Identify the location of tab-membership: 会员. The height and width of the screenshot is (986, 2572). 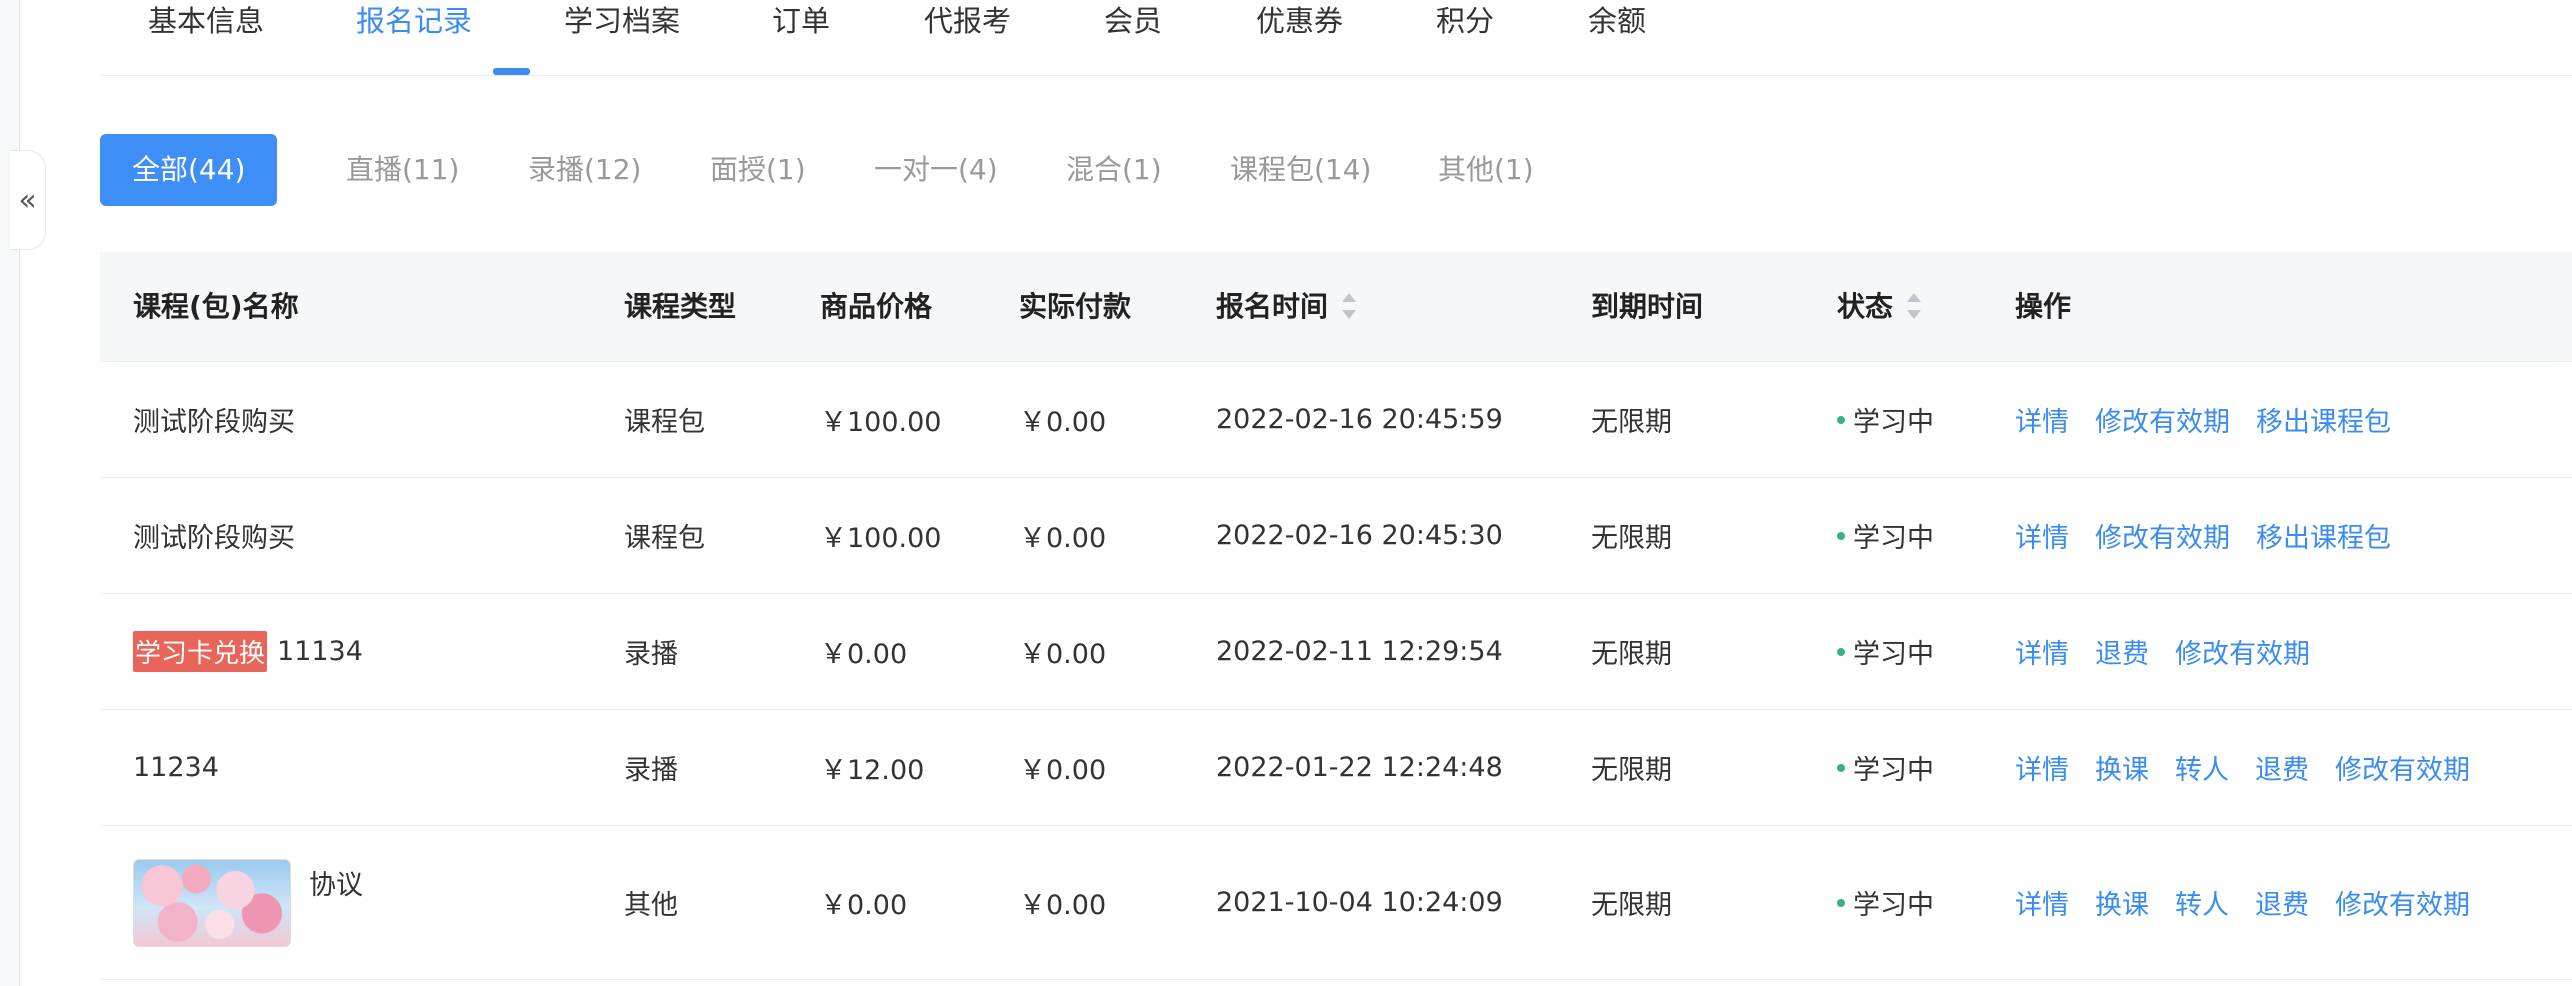
(1133, 21).